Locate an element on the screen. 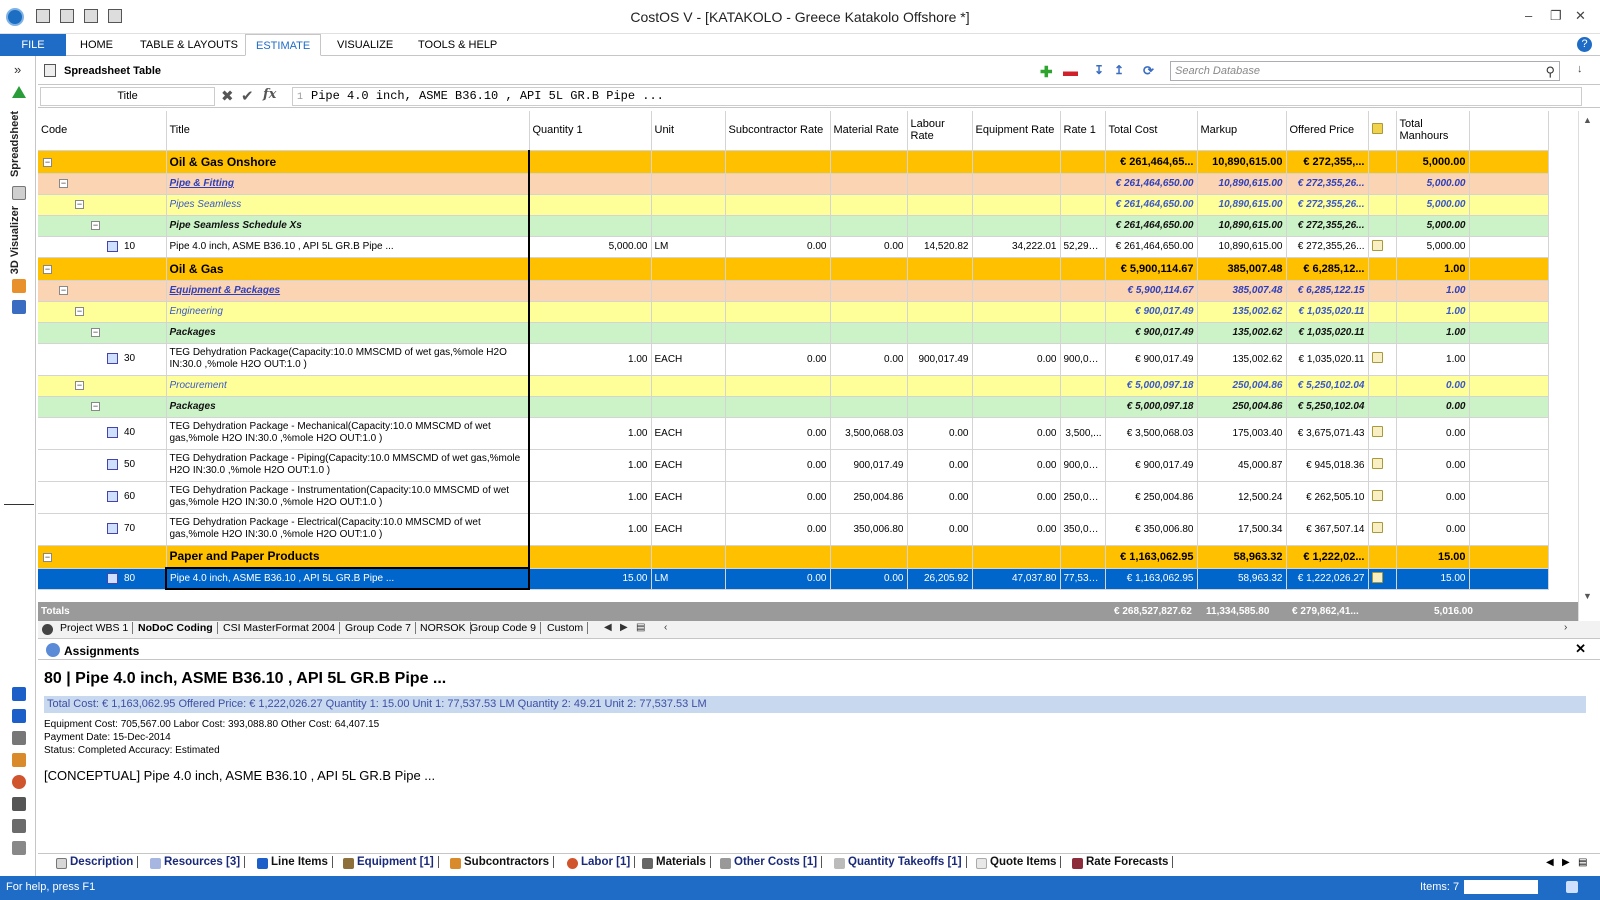 Image resolution: width=1600 pixels, height=900 pixels. cell-offered: € 5,250,102.04 is located at coordinates (1327, 386).